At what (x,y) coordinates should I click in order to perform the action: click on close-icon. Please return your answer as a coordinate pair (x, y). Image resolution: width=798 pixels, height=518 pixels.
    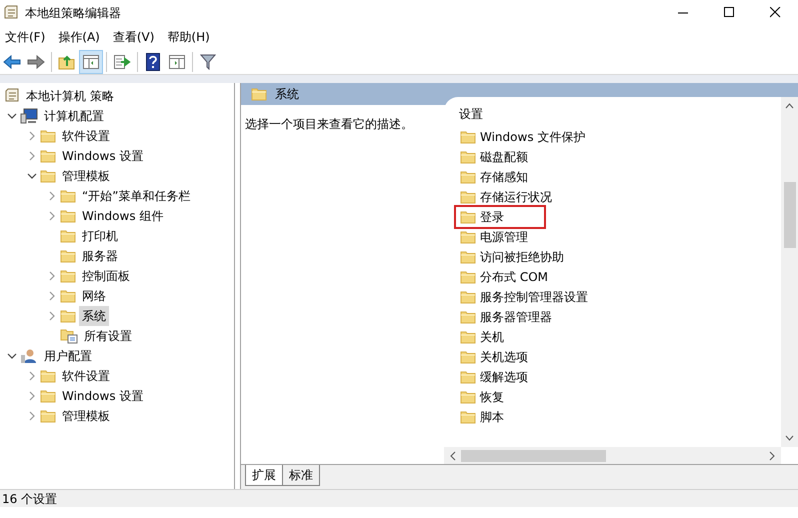
    Looking at the image, I should click on (775, 12).